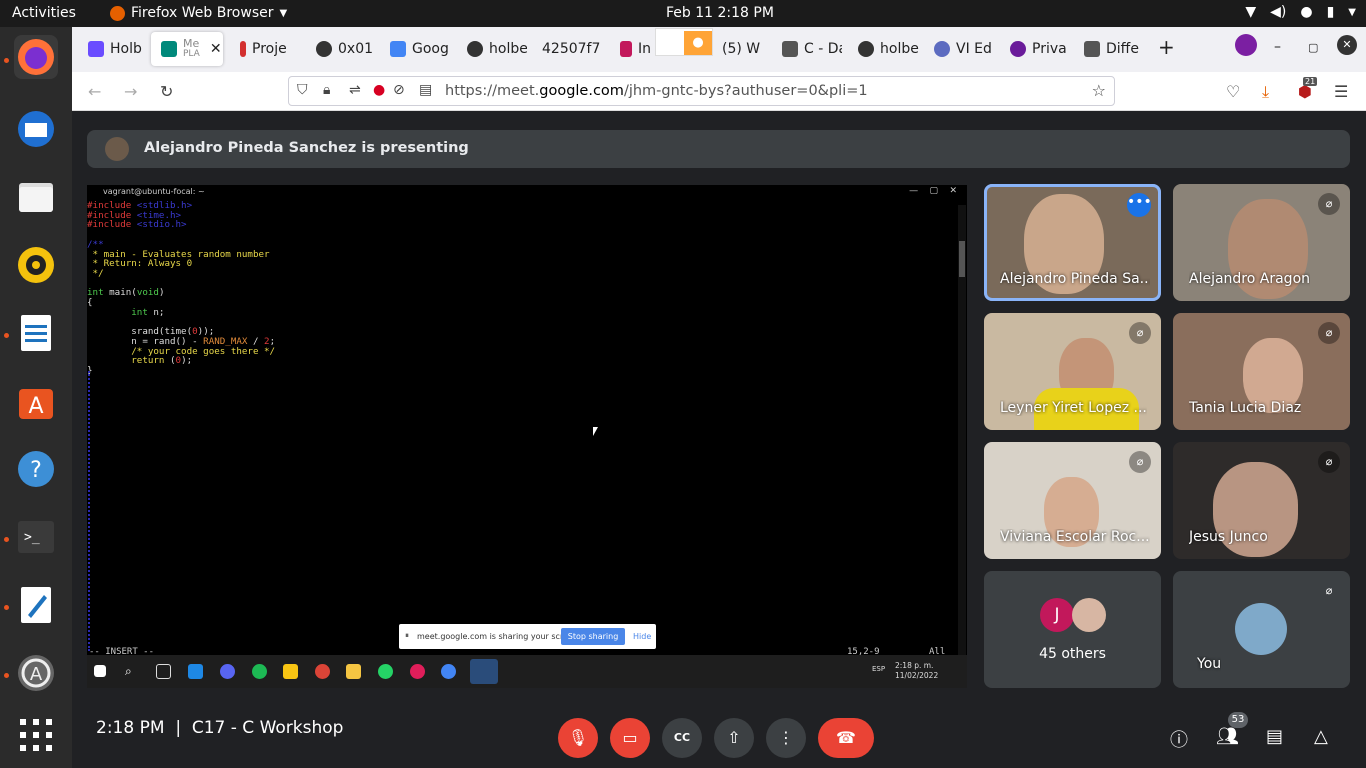 This screenshot has height=768, width=1366. What do you see at coordinates (36, 605) in the screenshot?
I see `text-editor-dock-icon` at bounding box center [36, 605].